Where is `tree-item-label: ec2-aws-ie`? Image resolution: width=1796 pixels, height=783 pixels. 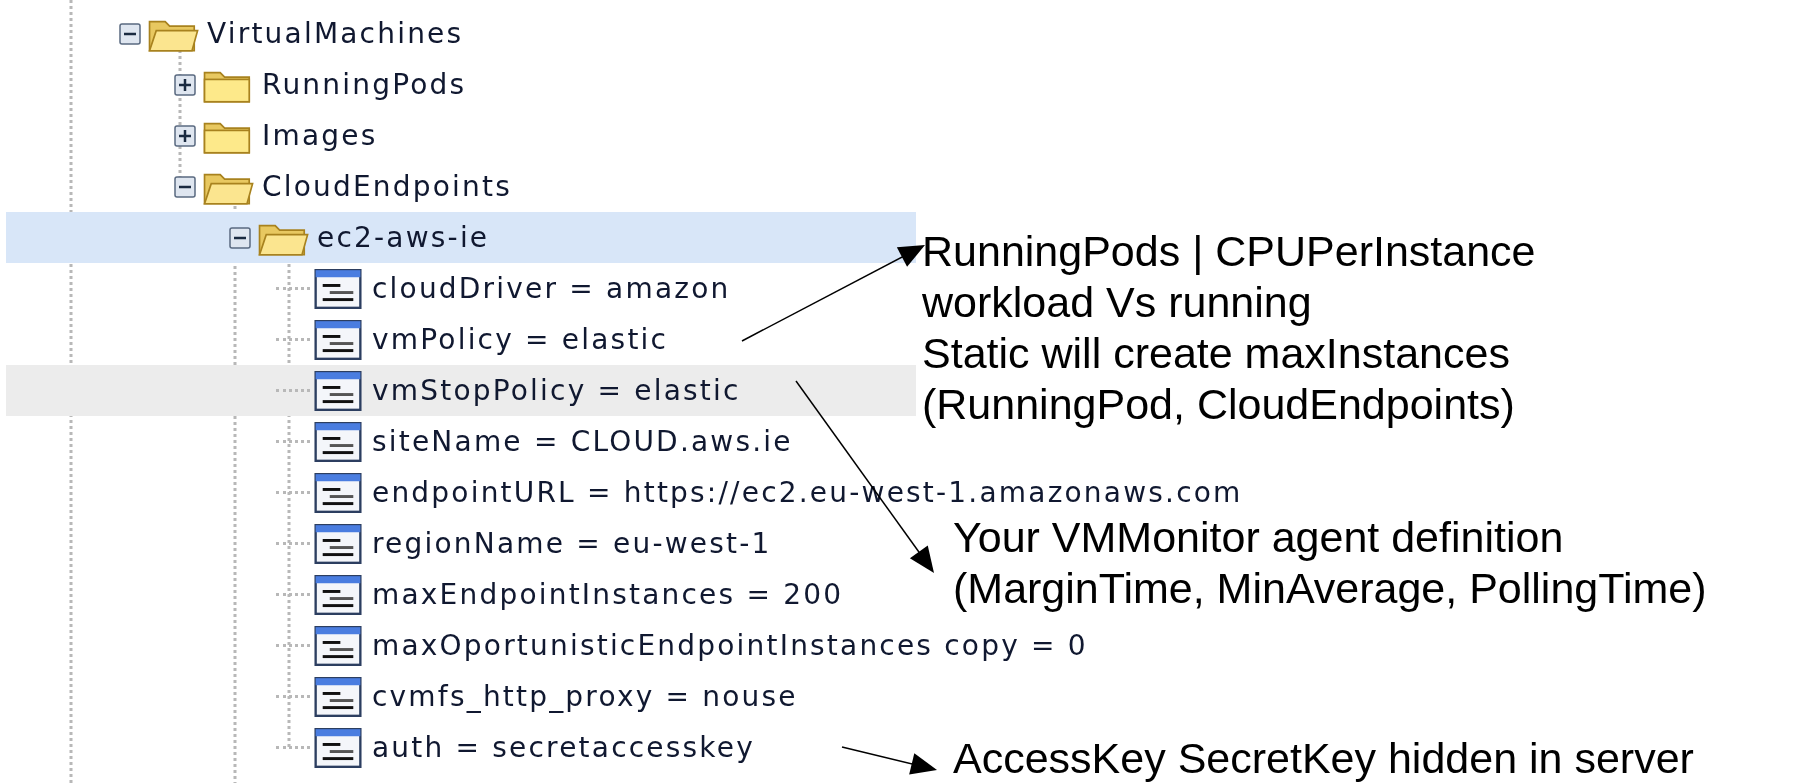
tree-item-label: ec2-aws-ie is located at coordinates (403, 237).